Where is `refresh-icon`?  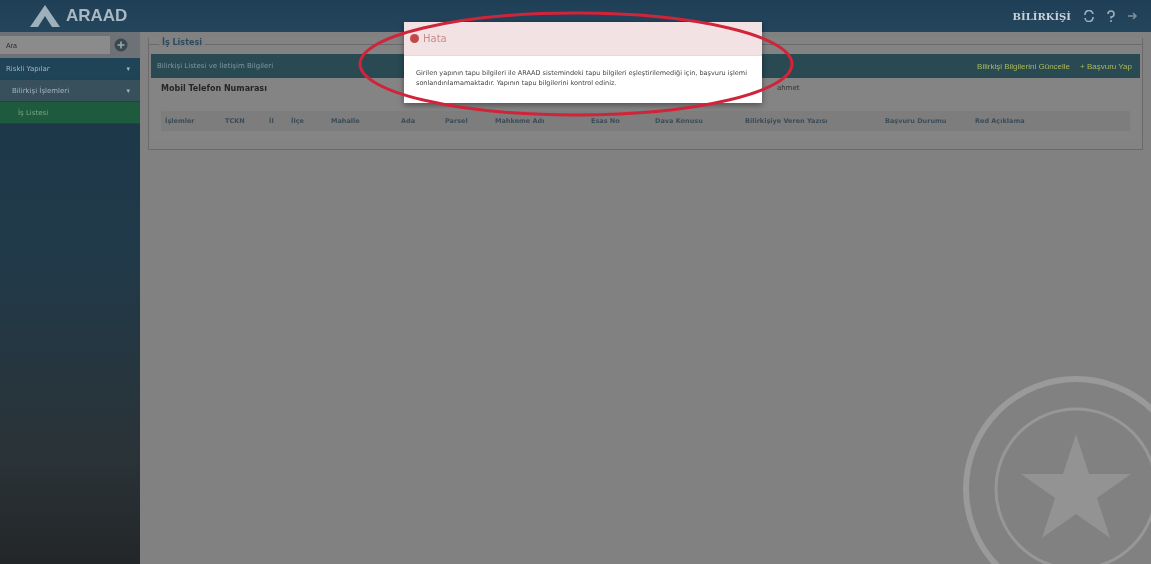 refresh-icon is located at coordinates (1089, 16).